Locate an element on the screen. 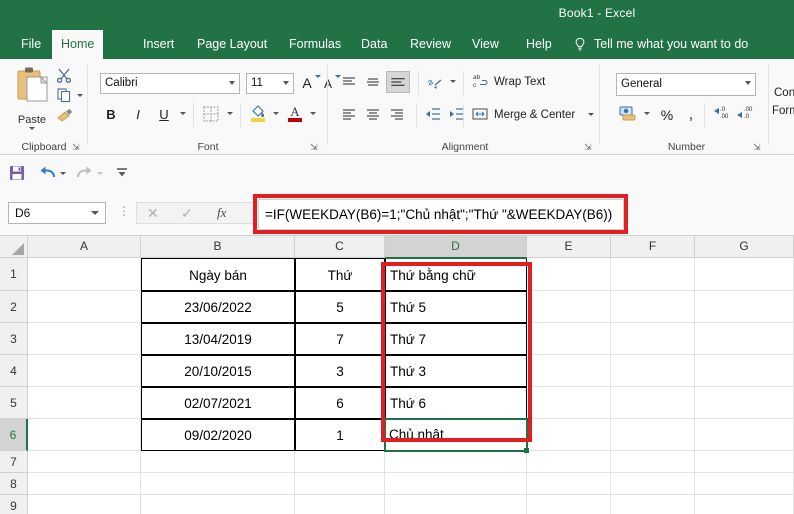 Image resolution: width=794 pixels, height=514 pixels. cell-f3 is located at coordinates (653, 339).